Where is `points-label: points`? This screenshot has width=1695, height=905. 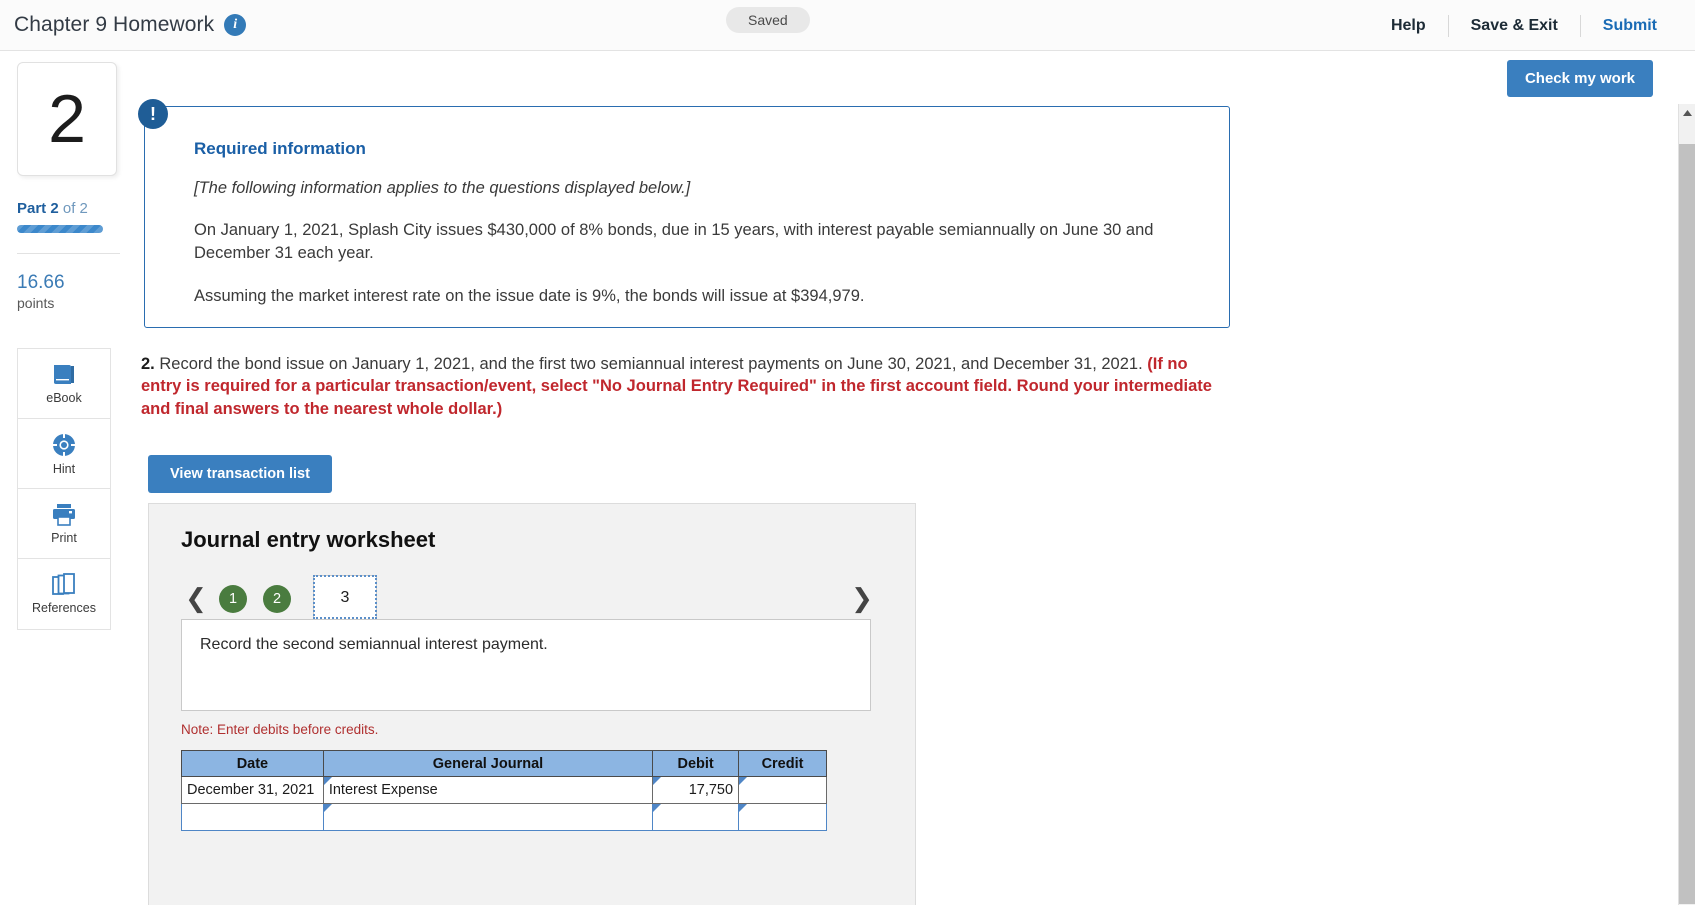 points-label: points is located at coordinates (36, 303).